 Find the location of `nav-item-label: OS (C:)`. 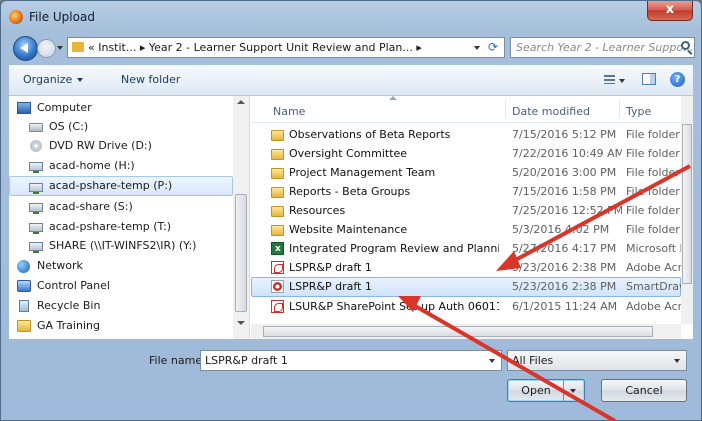

nav-item-label: OS (C:) is located at coordinates (69, 126).